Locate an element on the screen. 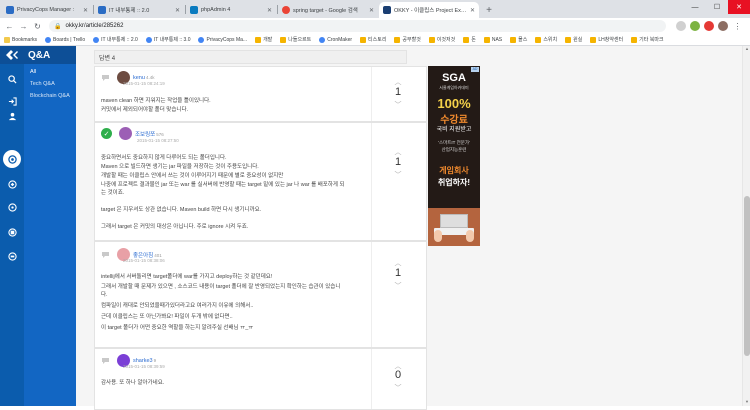 Image resolution: width=750 pixels, height=410 pixels. reload-icon: ↻ is located at coordinates (37, 26).